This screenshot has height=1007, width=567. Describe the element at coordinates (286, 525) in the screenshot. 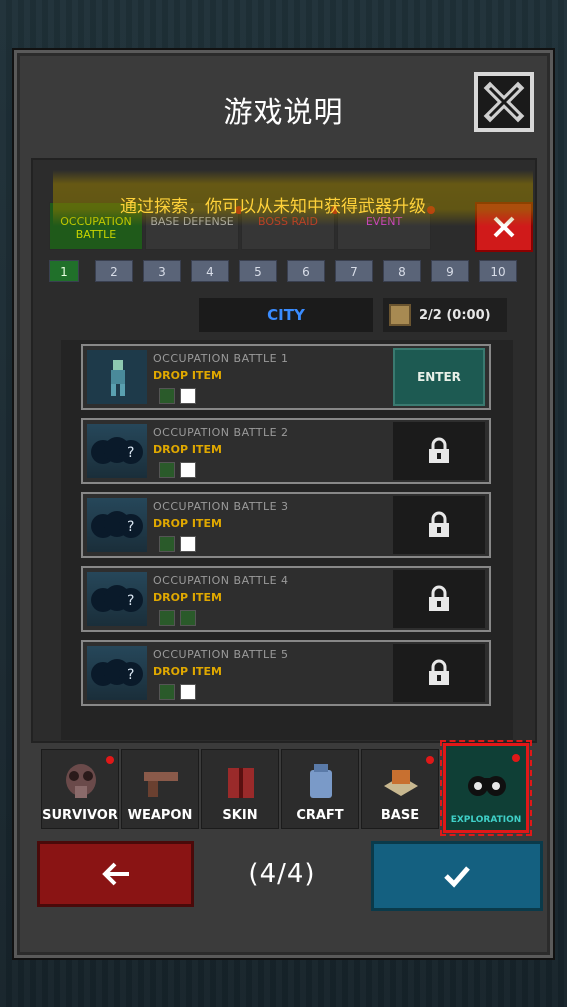

I see `battle-row: ? OCCUPATION BATTLE 3 DROP ITEM` at that location.